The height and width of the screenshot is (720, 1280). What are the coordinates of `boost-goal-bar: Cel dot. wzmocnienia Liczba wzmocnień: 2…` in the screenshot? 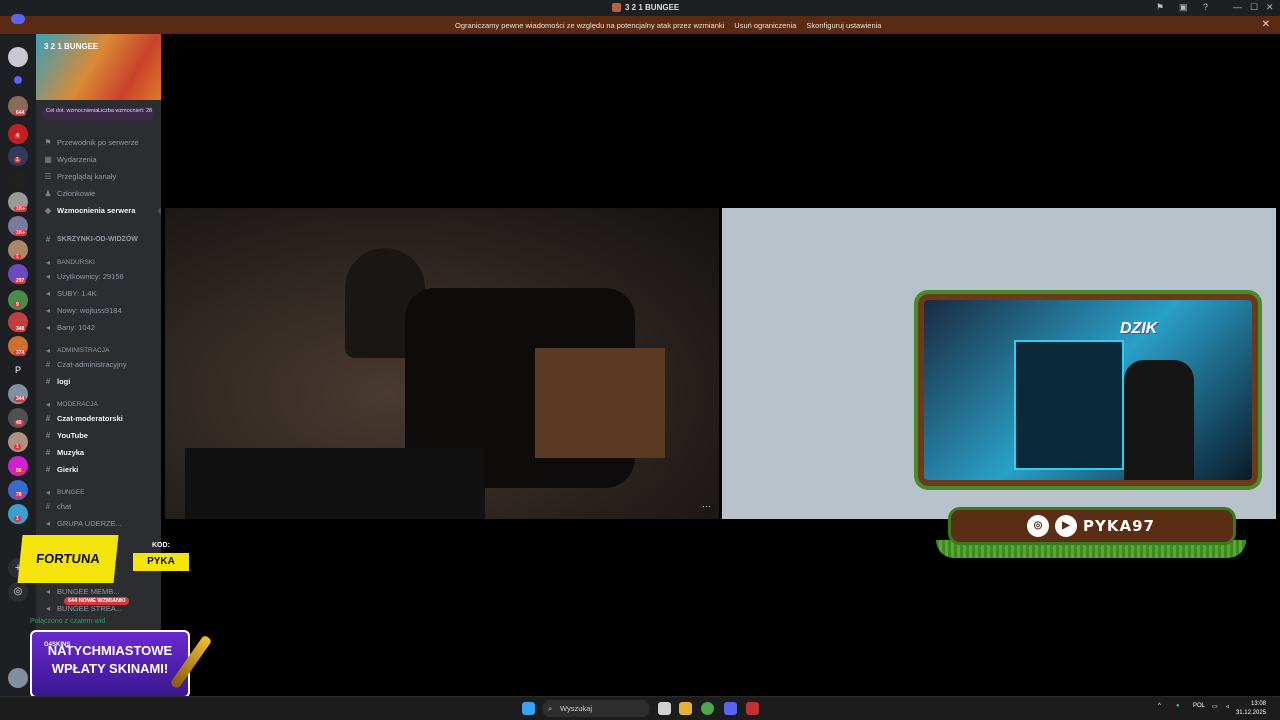 It's located at (98, 114).